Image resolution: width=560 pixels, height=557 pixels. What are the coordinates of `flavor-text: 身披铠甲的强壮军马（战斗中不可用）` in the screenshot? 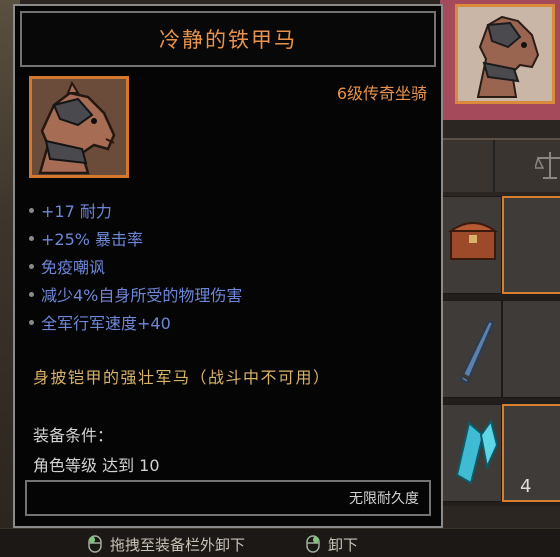 It's located at (182, 377).